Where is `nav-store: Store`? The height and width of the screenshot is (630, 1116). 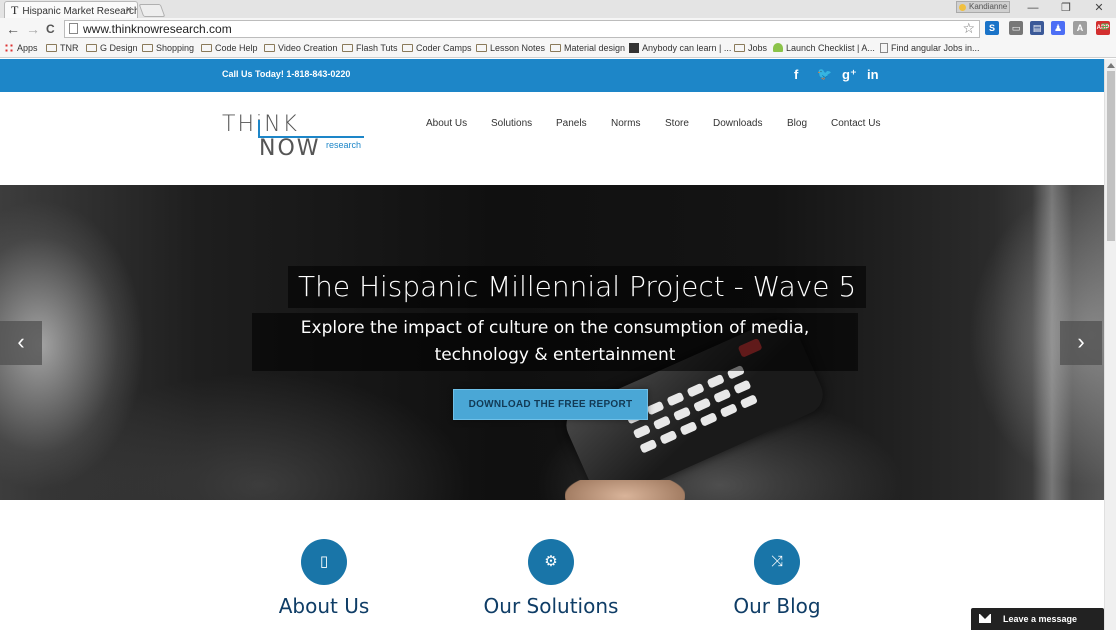
nav-store: Store is located at coordinates (677, 123).